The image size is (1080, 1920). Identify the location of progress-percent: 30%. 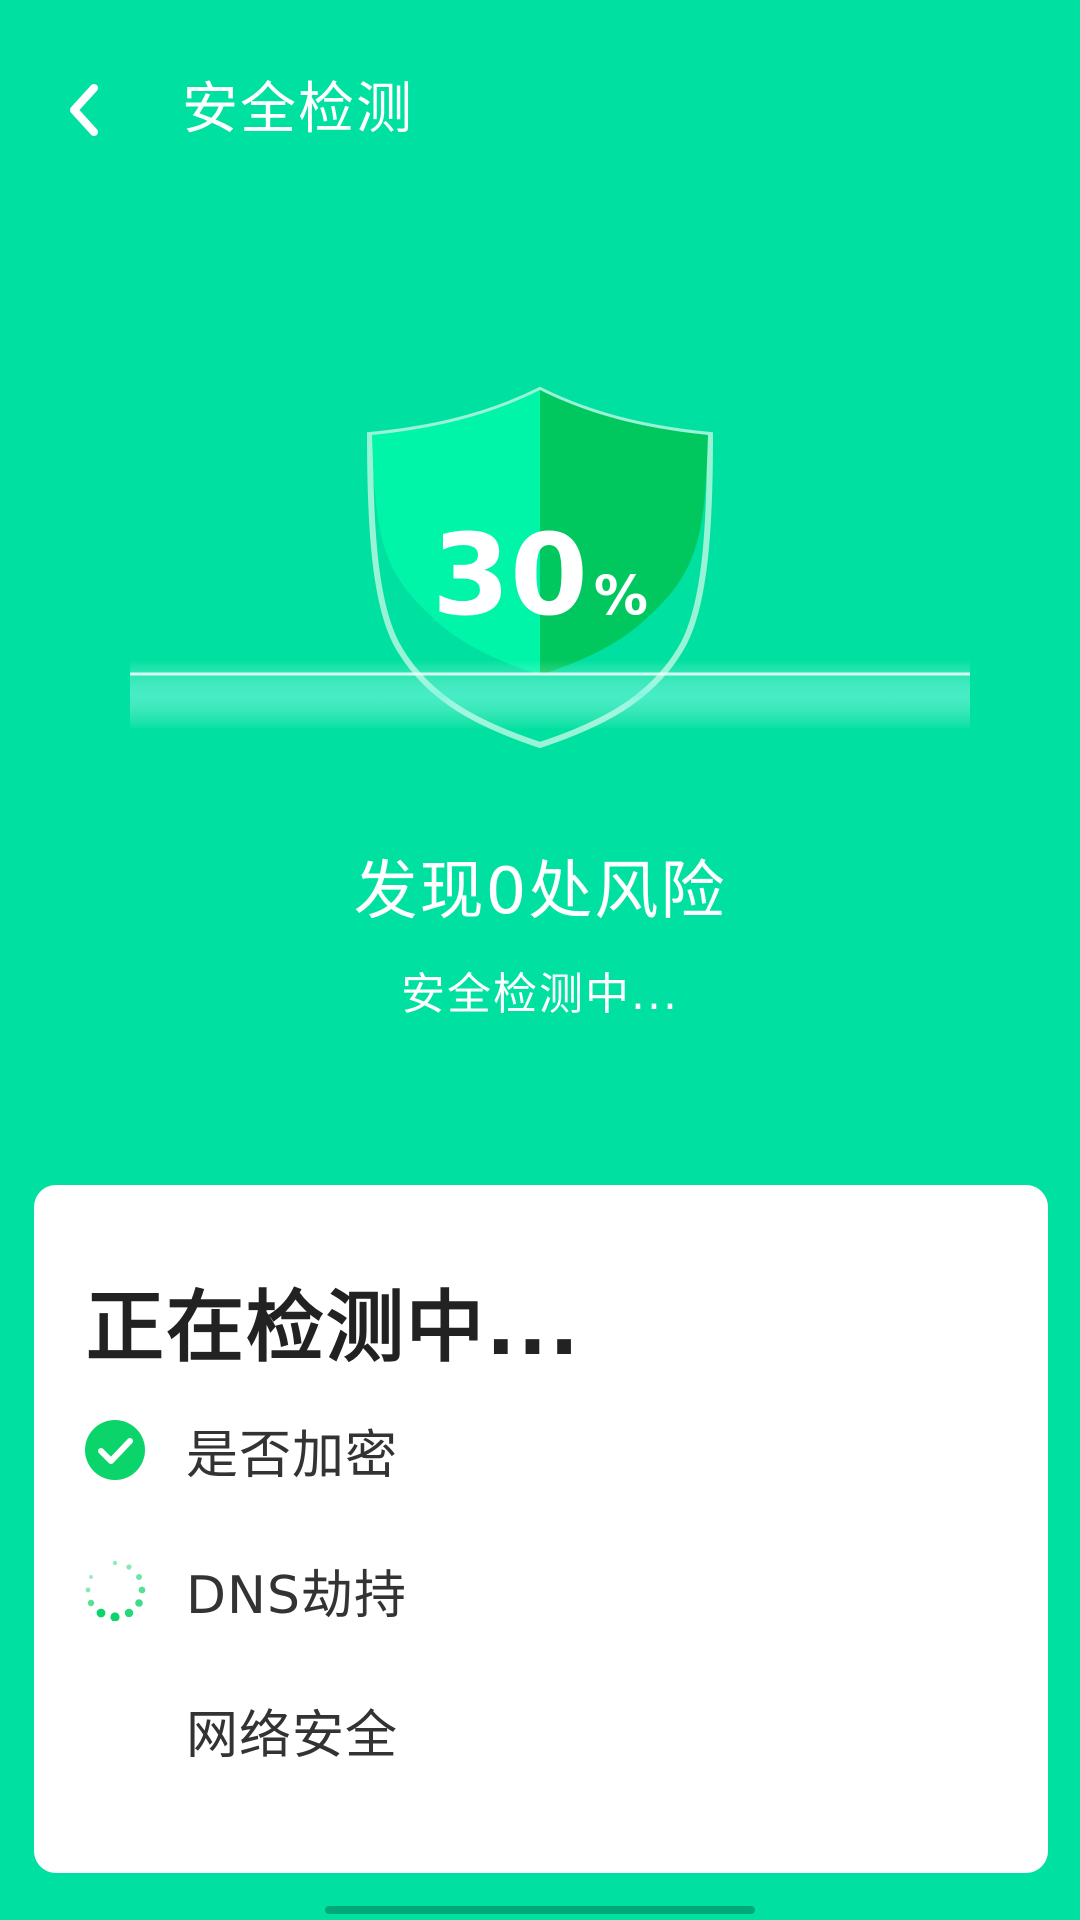
(540, 576).